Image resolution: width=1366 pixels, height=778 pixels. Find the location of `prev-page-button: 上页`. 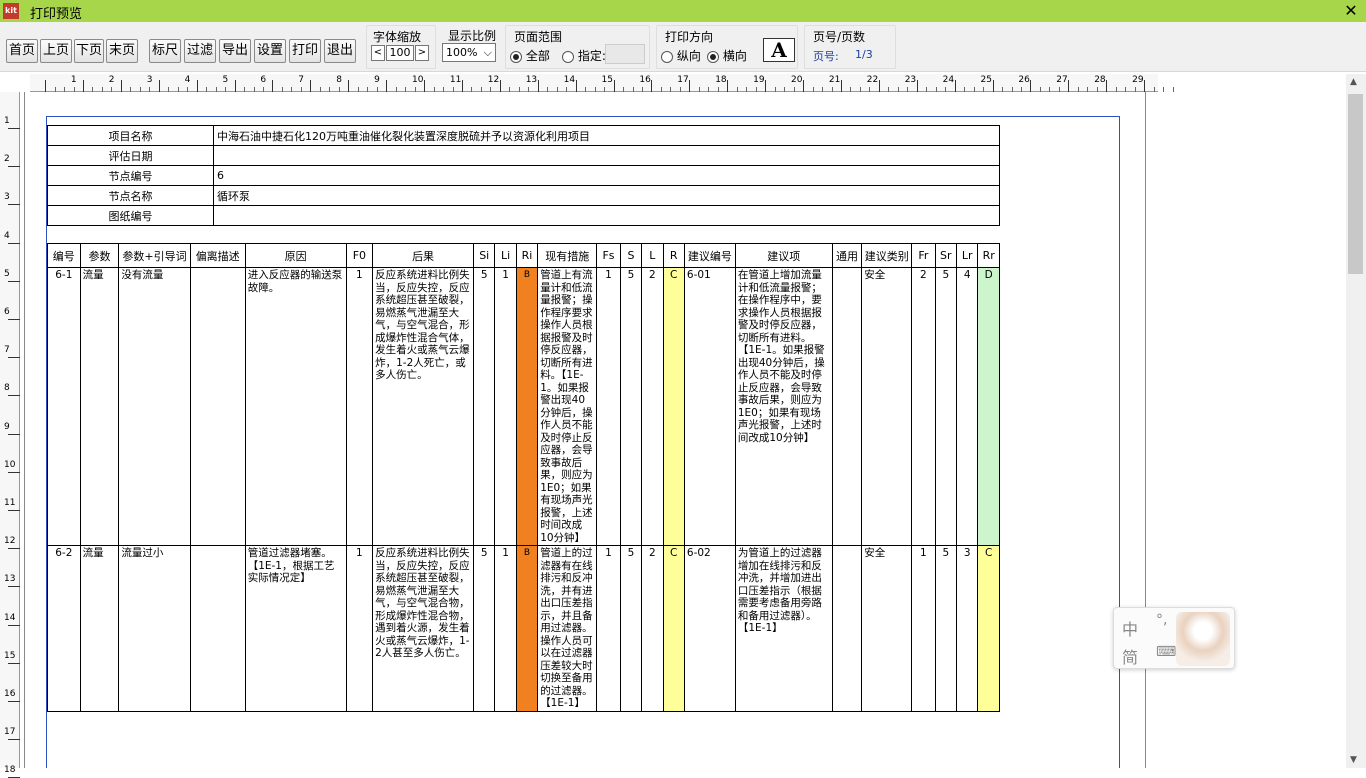

prev-page-button: 上页 is located at coordinates (56, 51).